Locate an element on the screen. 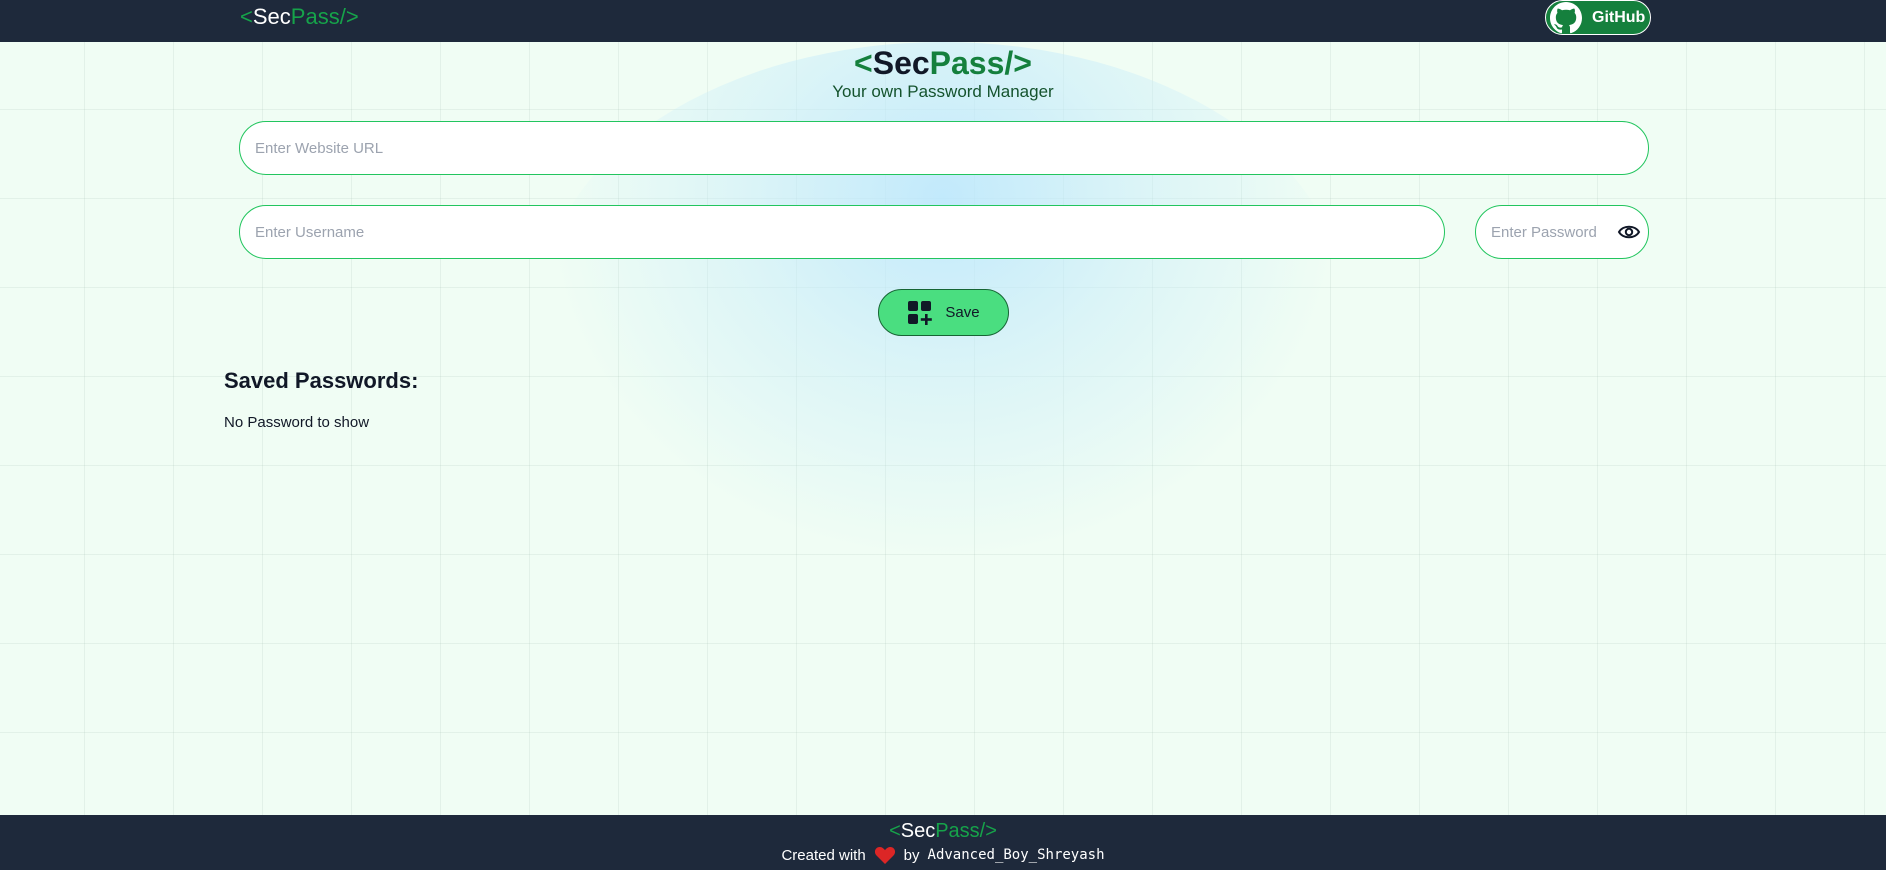 The height and width of the screenshot is (870, 1886). tagline: Your own Password Manager is located at coordinates (943, 91).